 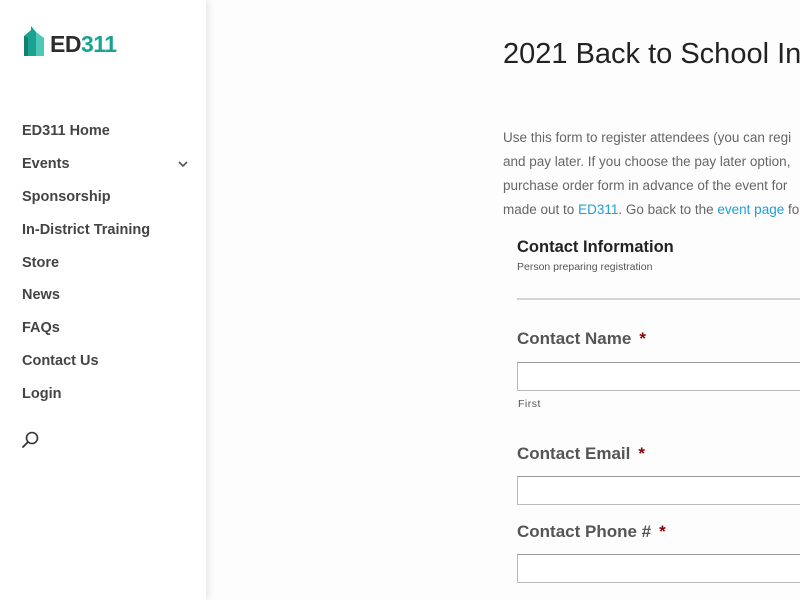 I want to click on sidebar-item-label: FAQs, so click(x=41, y=328).